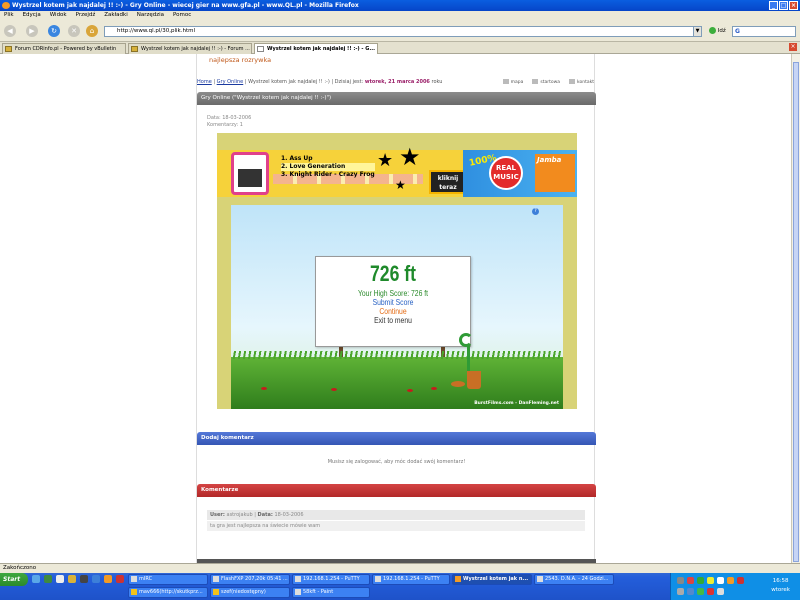 The image size is (800, 600). I want to click on tool-label: startowa, so click(550, 82).